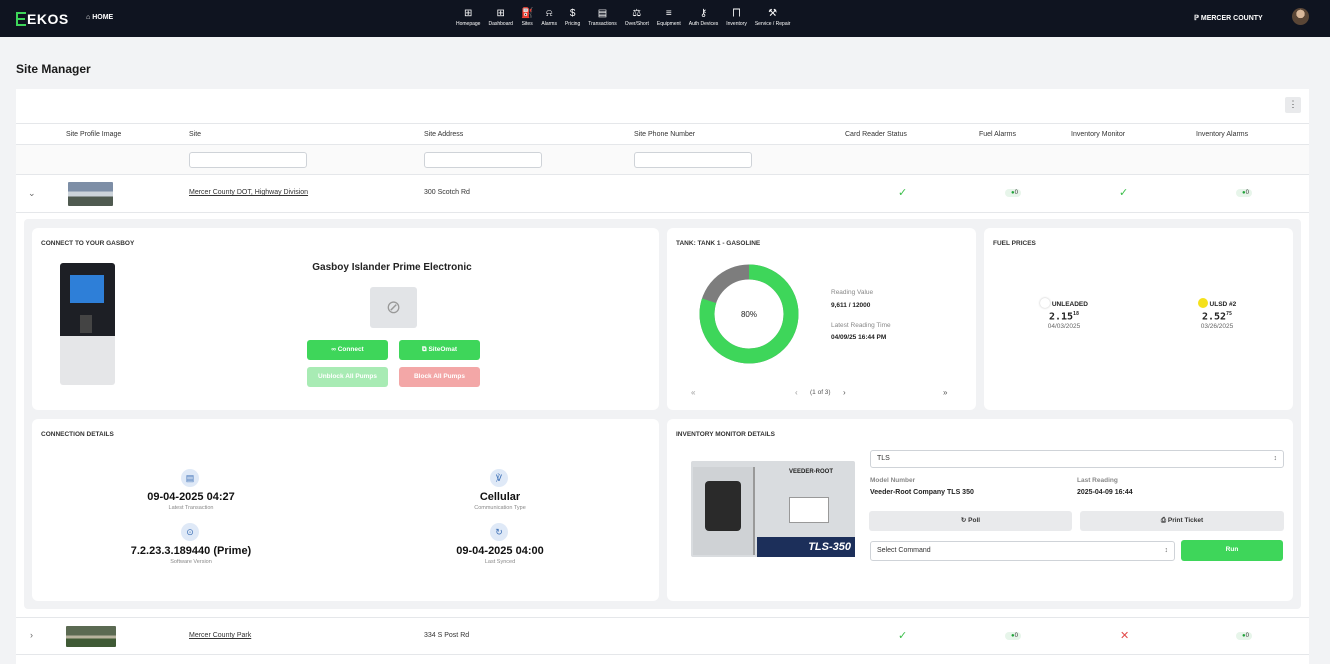  Describe the element at coordinates (703, 24) in the screenshot. I see `nav-label: Auth Devices` at that location.